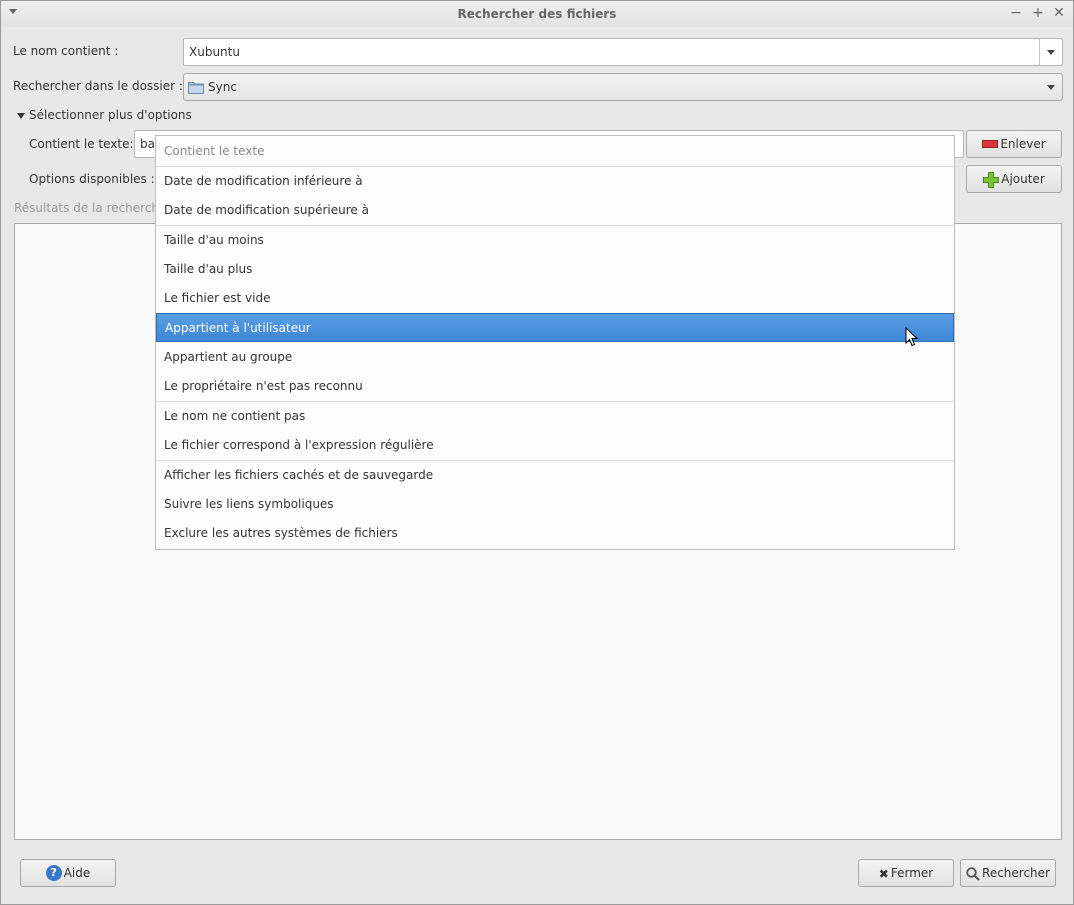 This screenshot has width=1074, height=905. Describe the element at coordinates (53, 872) in the screenshot. I see `help-icon: ?` at that location.